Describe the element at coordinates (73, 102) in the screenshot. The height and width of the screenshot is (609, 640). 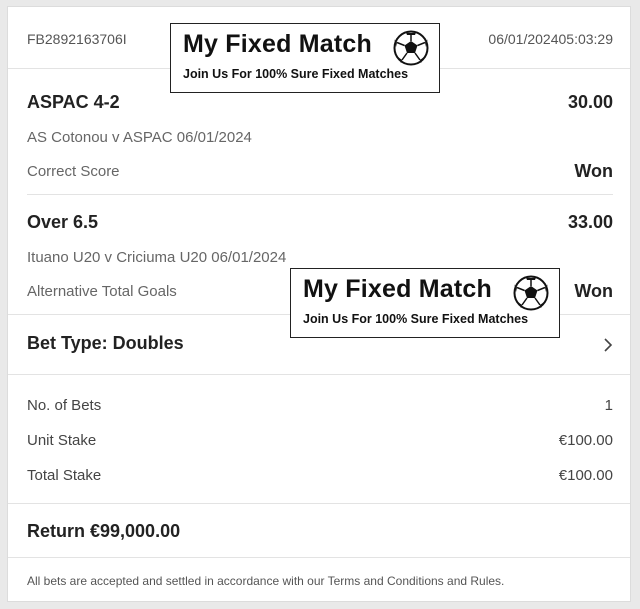
I see `selection-1-title: ASPAC 4-2` at that location.